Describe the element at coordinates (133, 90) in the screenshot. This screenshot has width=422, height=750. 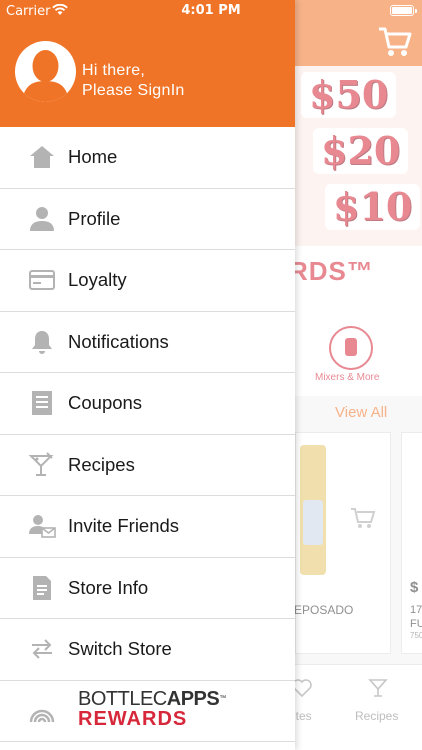
I see `sign-in-prompt: Please SignIn` at that location.